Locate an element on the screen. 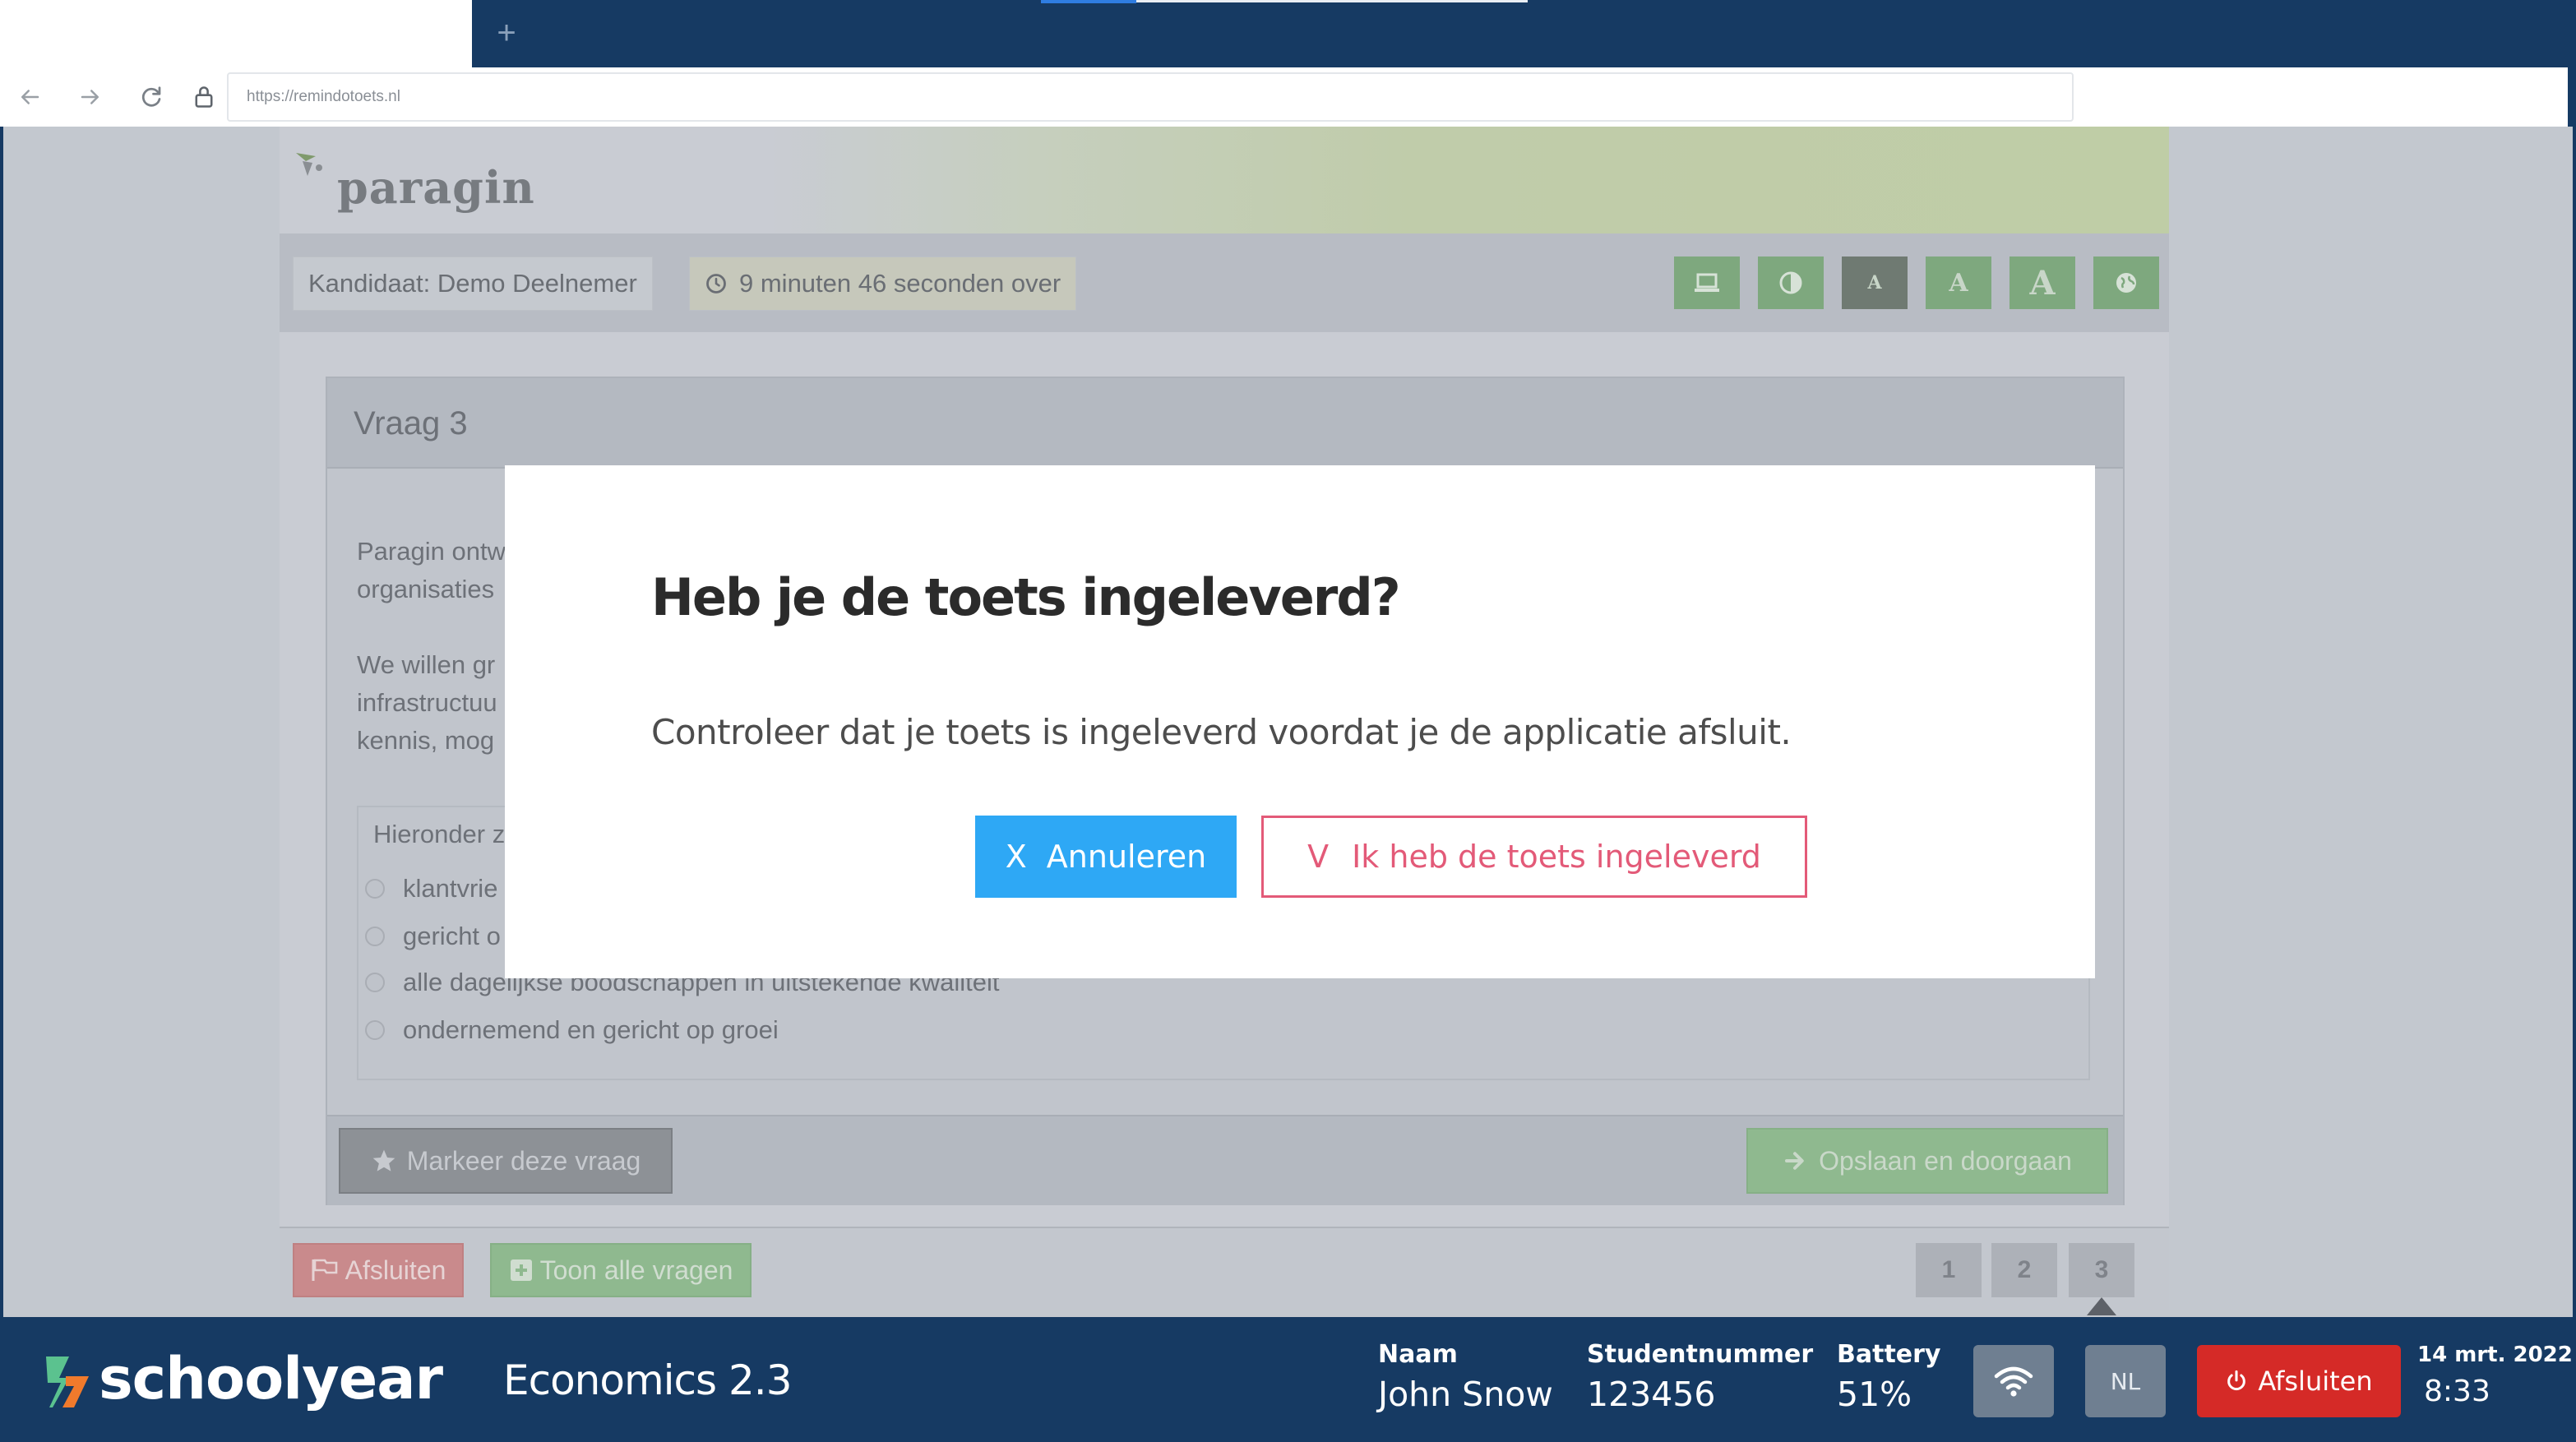 The width and height of the screenshot is (2576, 1442). answer-option: klantvrie is located at coordinates (431, 888).